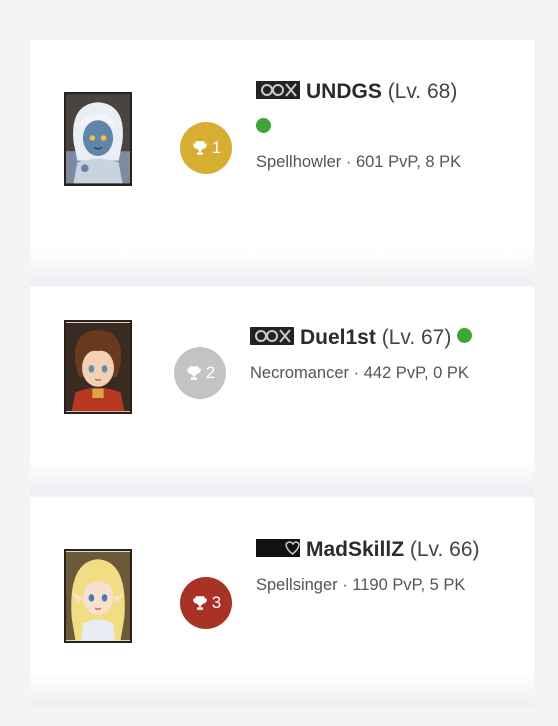 Image resolution: width=558 pixels, height=726 pixels. I want to click on rank-number: 3, so click(216, 602).